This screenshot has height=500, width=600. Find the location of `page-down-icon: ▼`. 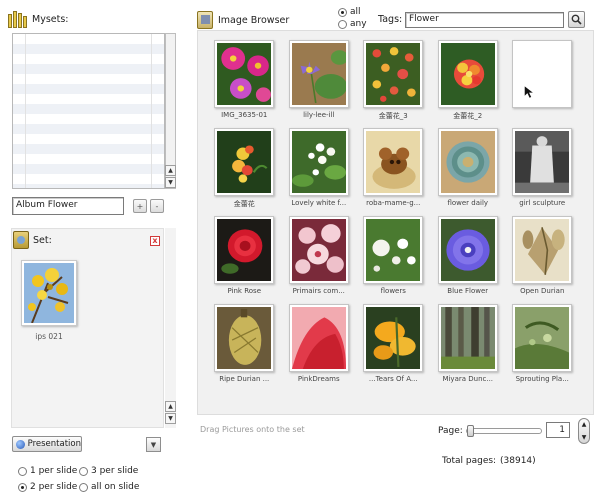

page-down-icon: ▼ is located at coordinates (584, 437).